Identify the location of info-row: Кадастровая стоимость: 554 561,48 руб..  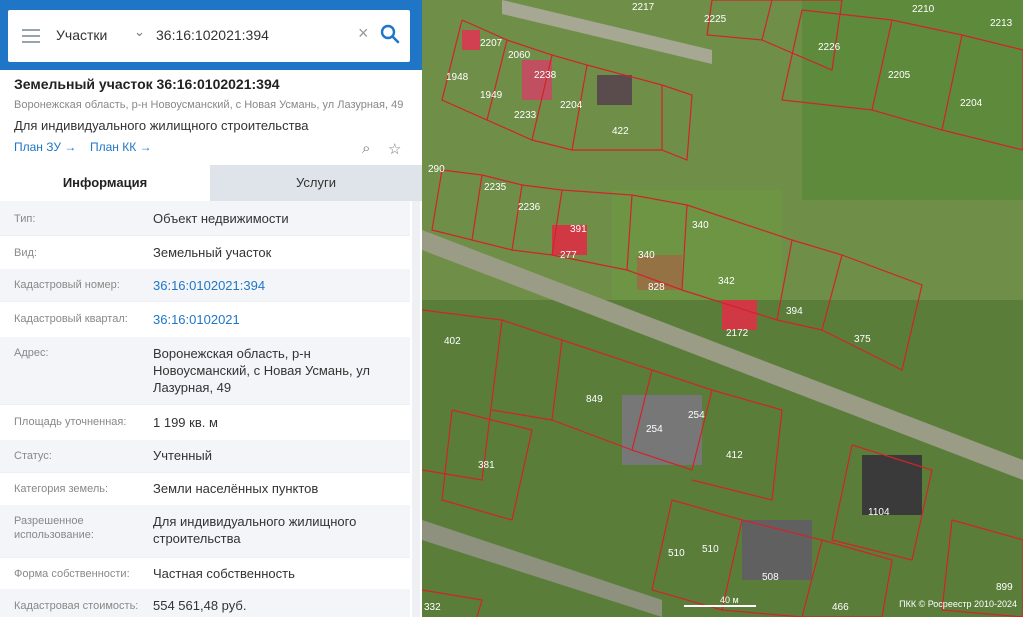
(205, 603).